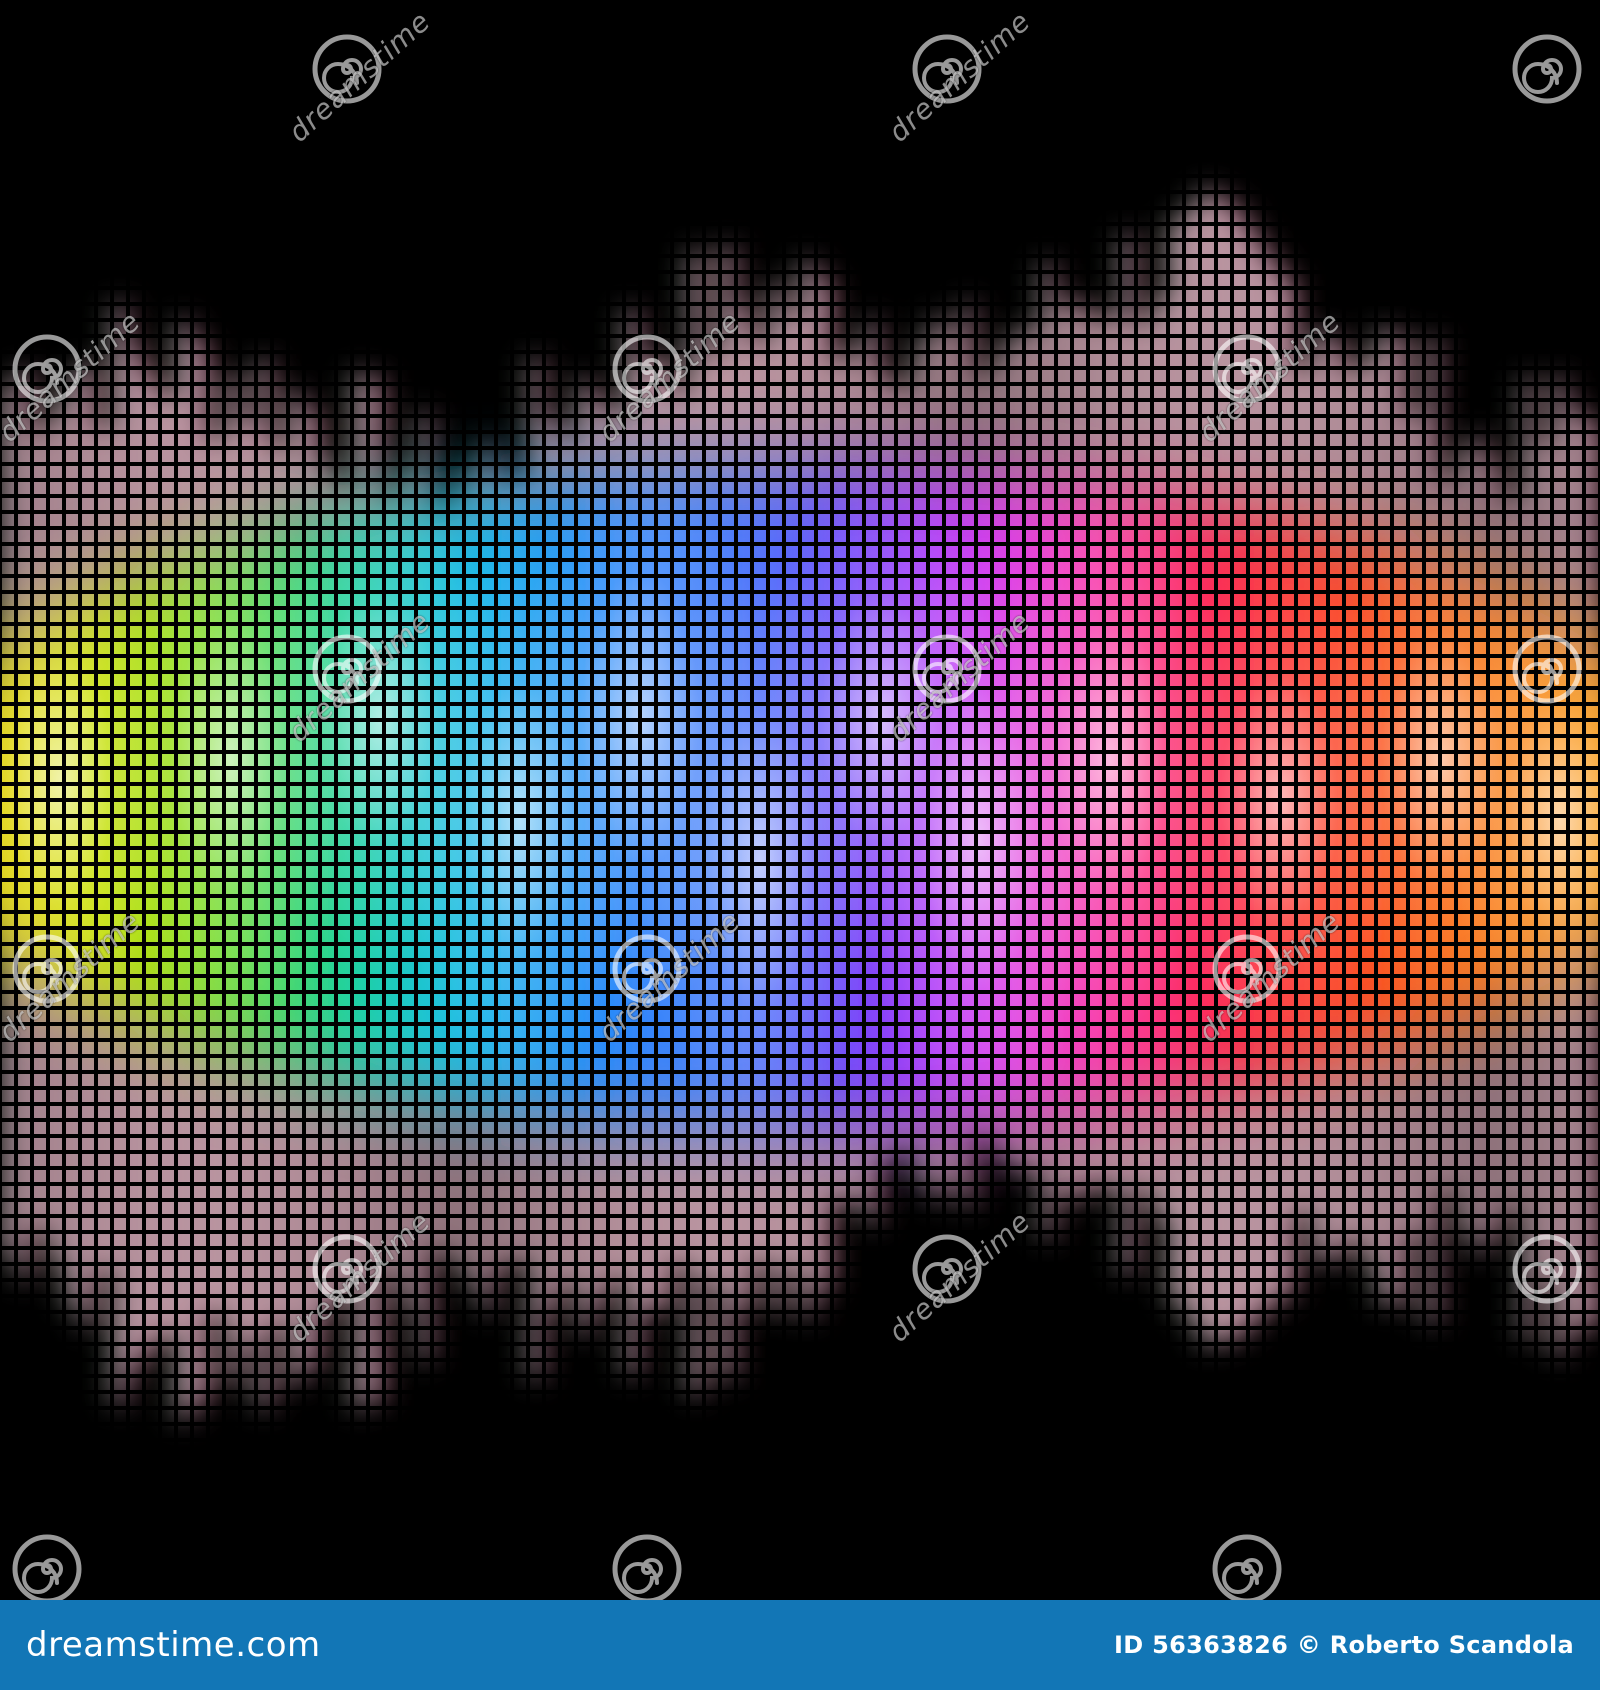 The width and height of the screenshot is (1600, 1690). I want to click on brand-name: dreamstime.com, so click(173, 1645).